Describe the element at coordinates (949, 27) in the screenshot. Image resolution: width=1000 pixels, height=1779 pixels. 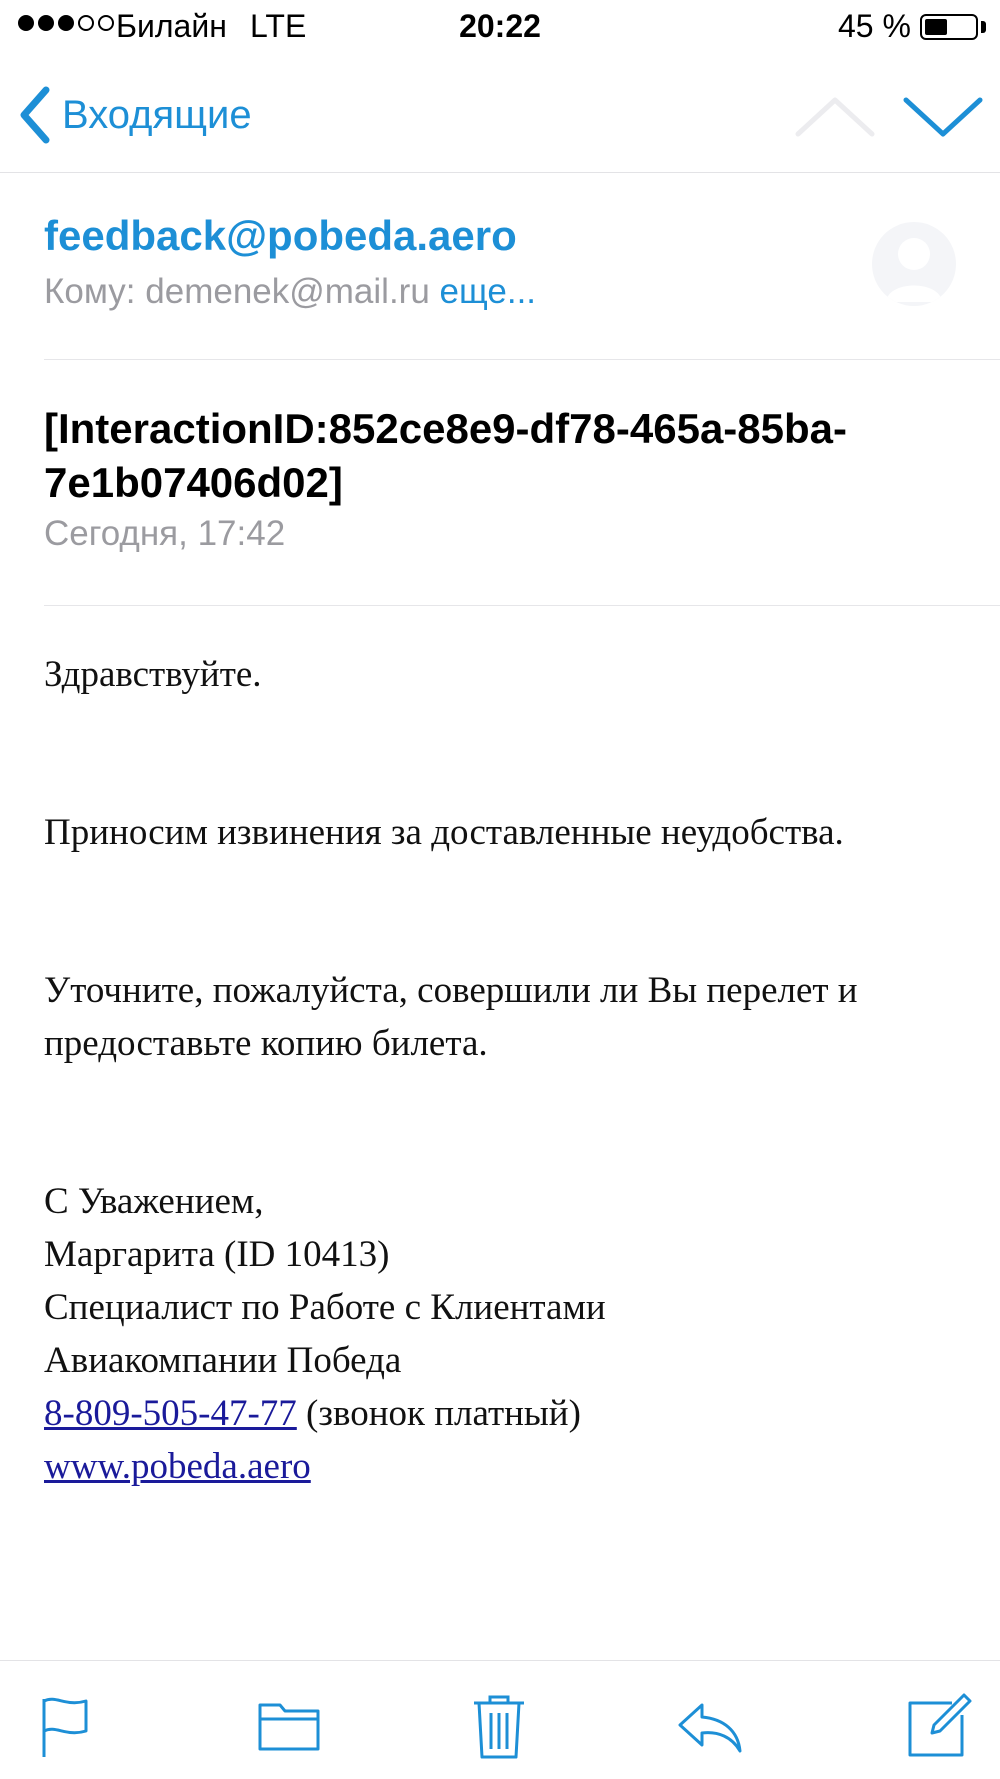
I see `battery-icon` at that location.